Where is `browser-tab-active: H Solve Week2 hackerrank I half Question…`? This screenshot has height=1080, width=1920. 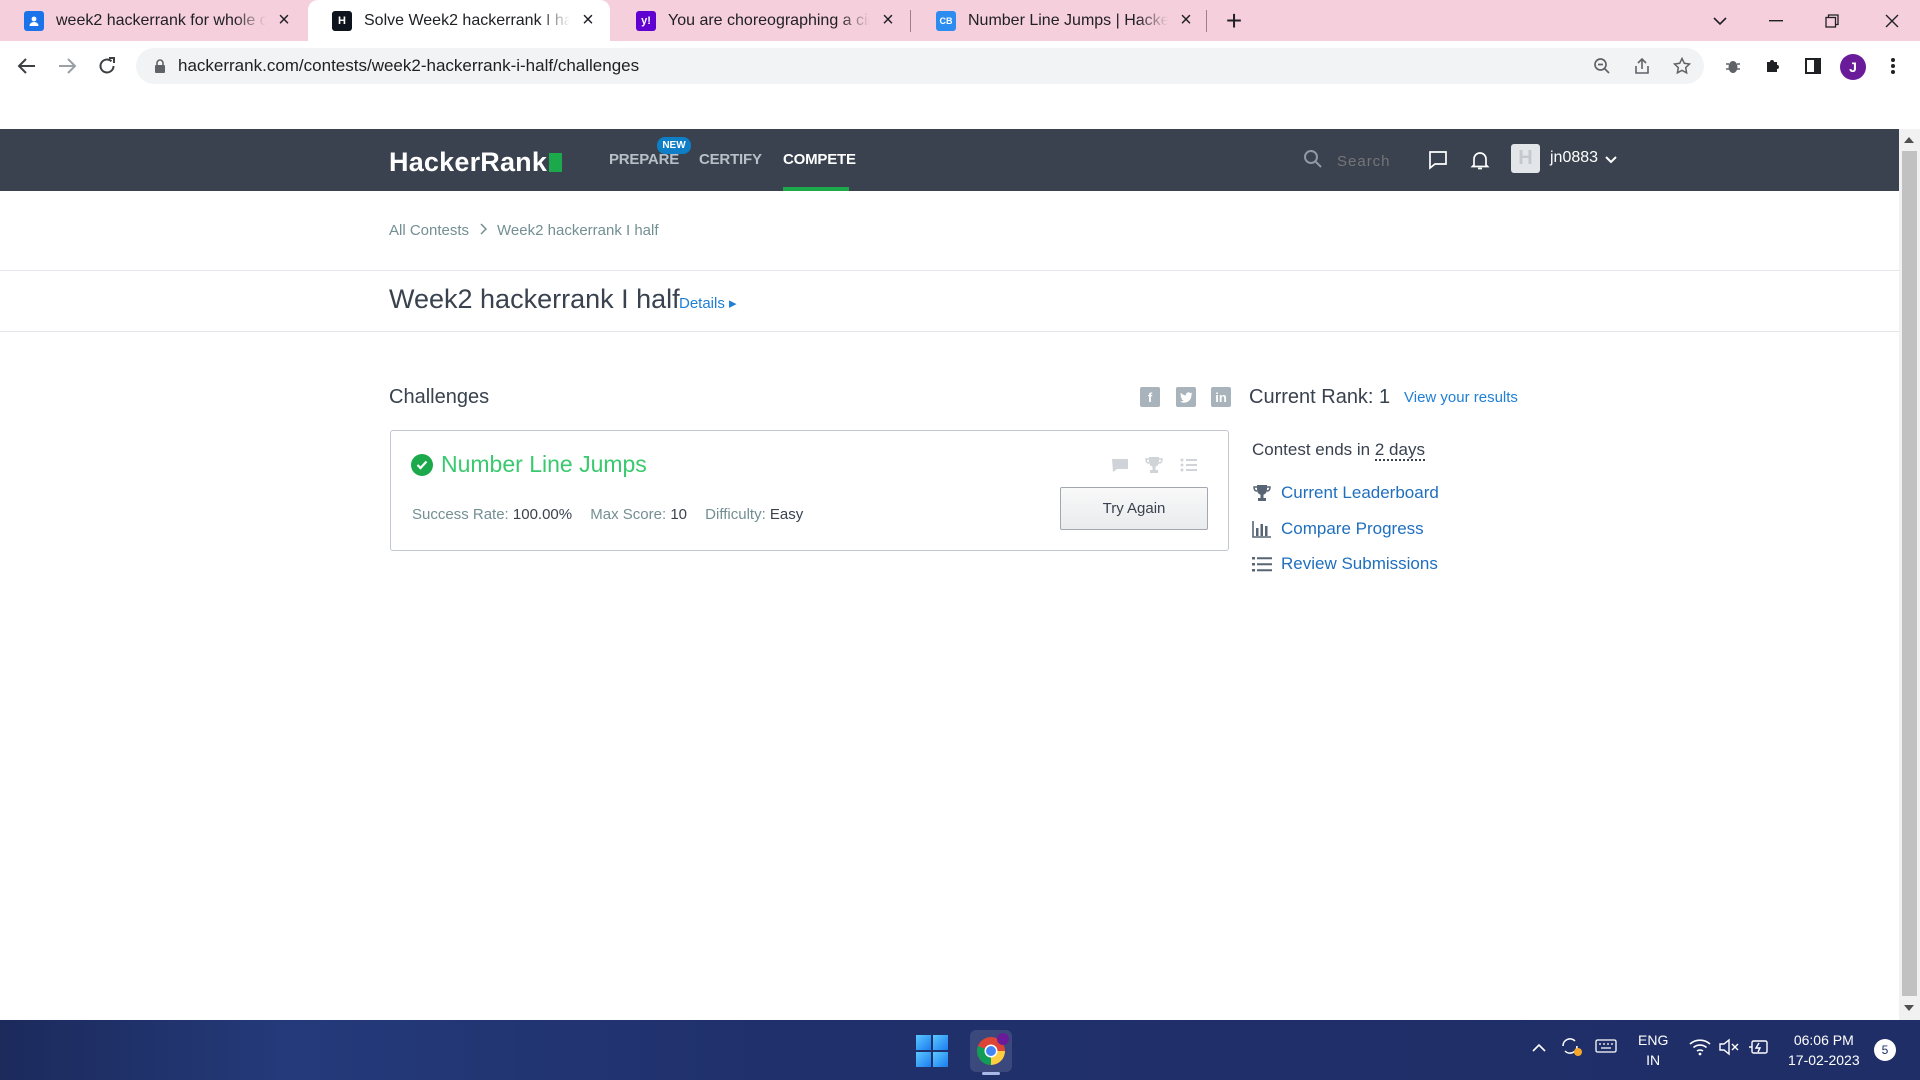 browser-tab-active: H Solve Week2 hackerrank I half Question… is located at coordinates (459, 20).